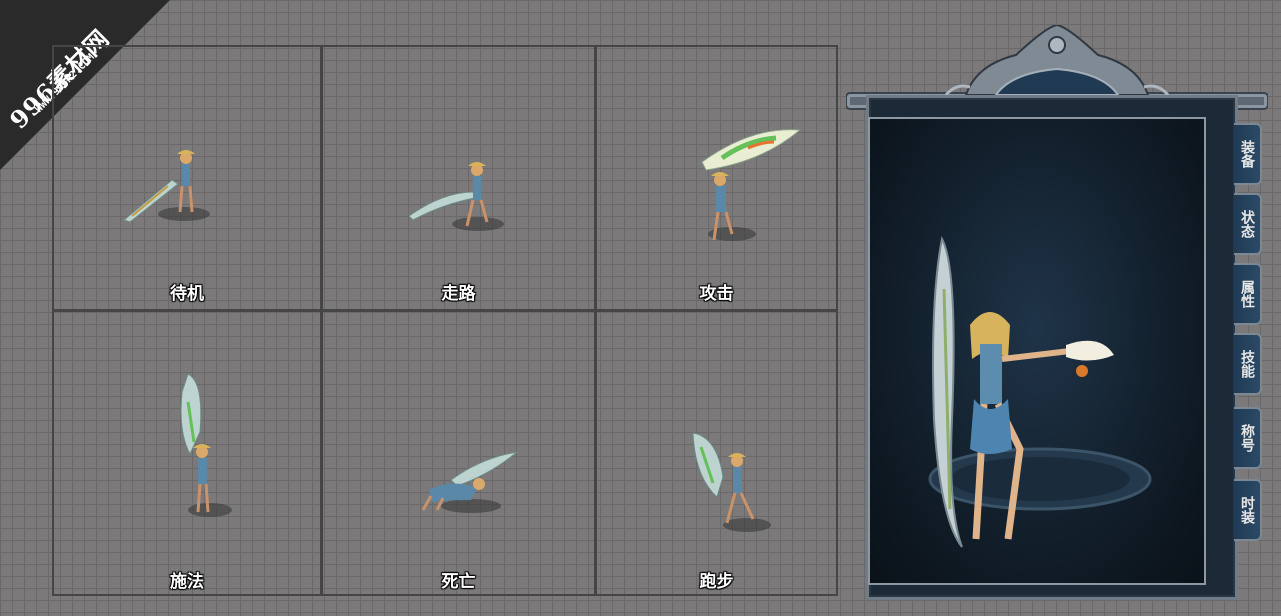 This screenshot has width=1281, height=616. Describe the element at coordinates (1248, 510) in the screenshot. I see `tab-fashion: 时装` at that location.